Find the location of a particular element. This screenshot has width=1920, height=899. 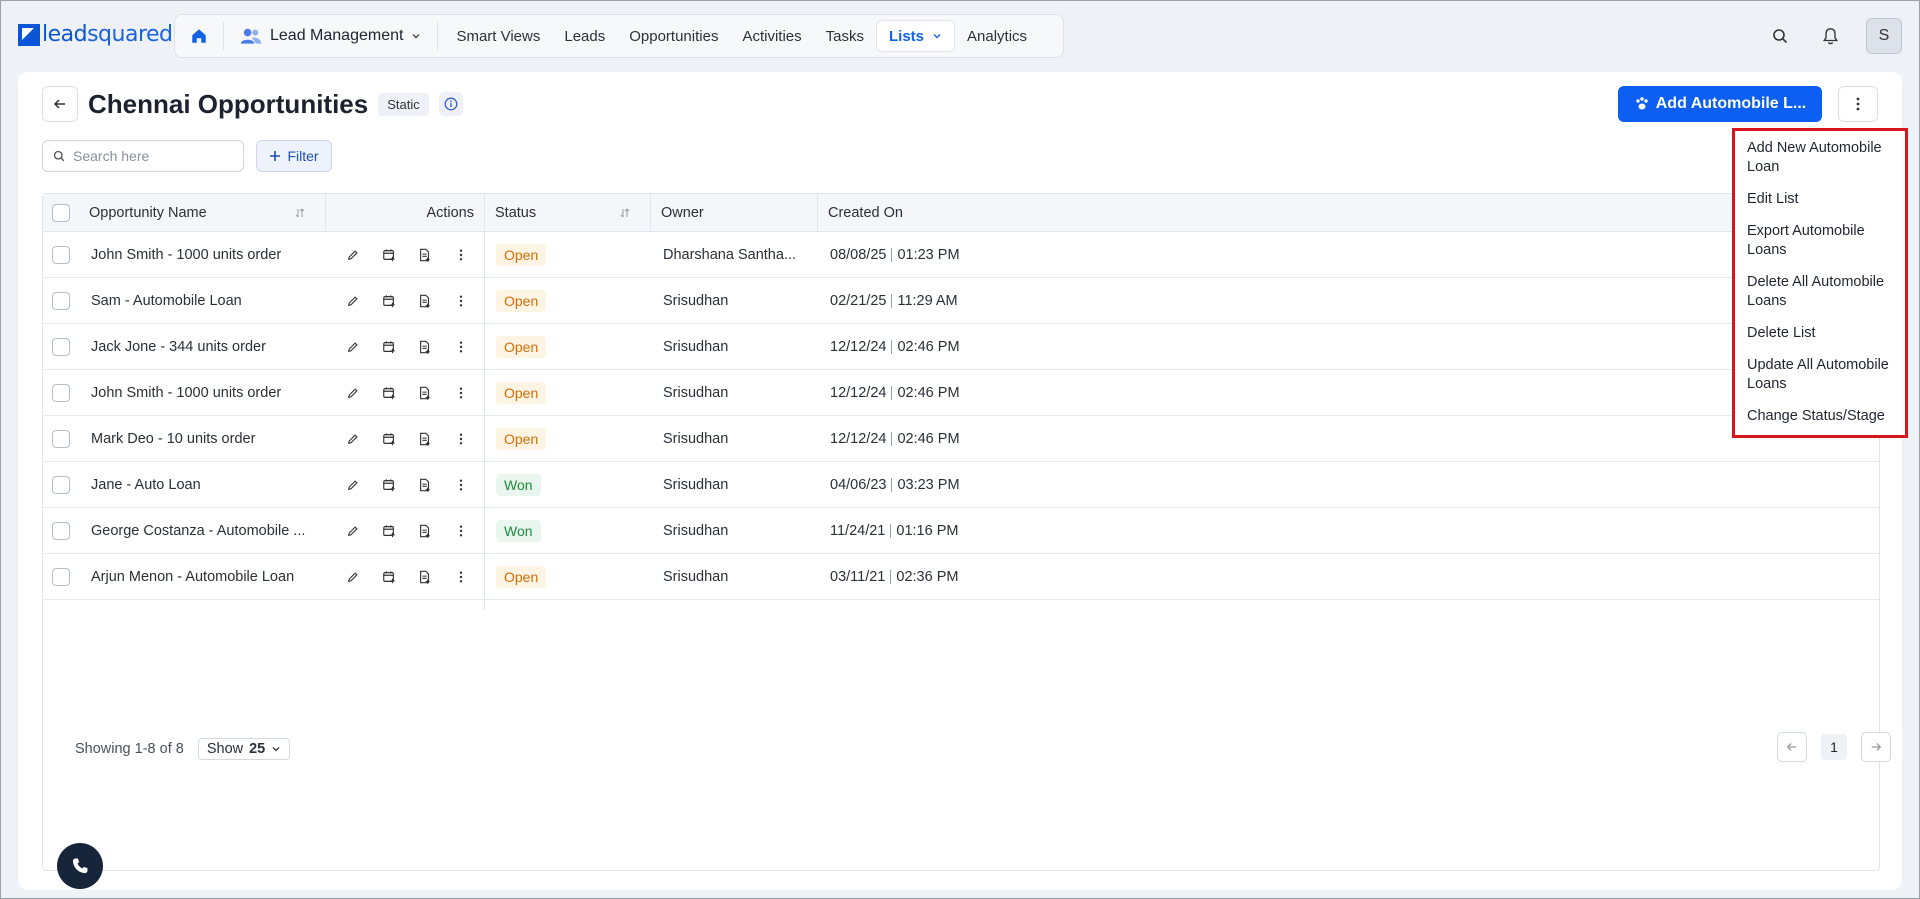

opportunity-name: Arjun Menon - Automobile Loan is located at coordinates (192, 577).